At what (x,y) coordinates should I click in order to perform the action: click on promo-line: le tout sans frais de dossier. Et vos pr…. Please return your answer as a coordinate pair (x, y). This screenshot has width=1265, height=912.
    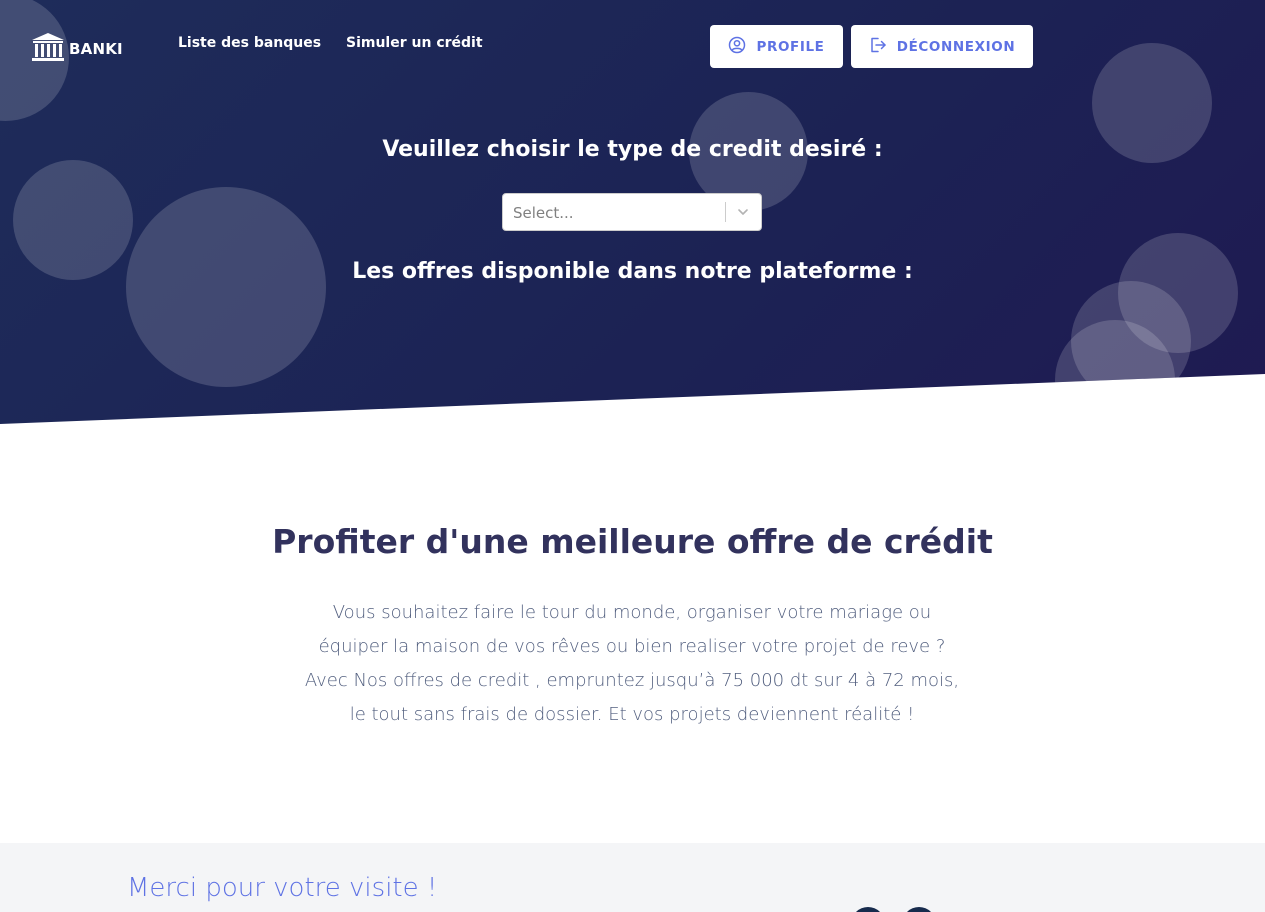
    Looking at the image, I should click on (632, 714).